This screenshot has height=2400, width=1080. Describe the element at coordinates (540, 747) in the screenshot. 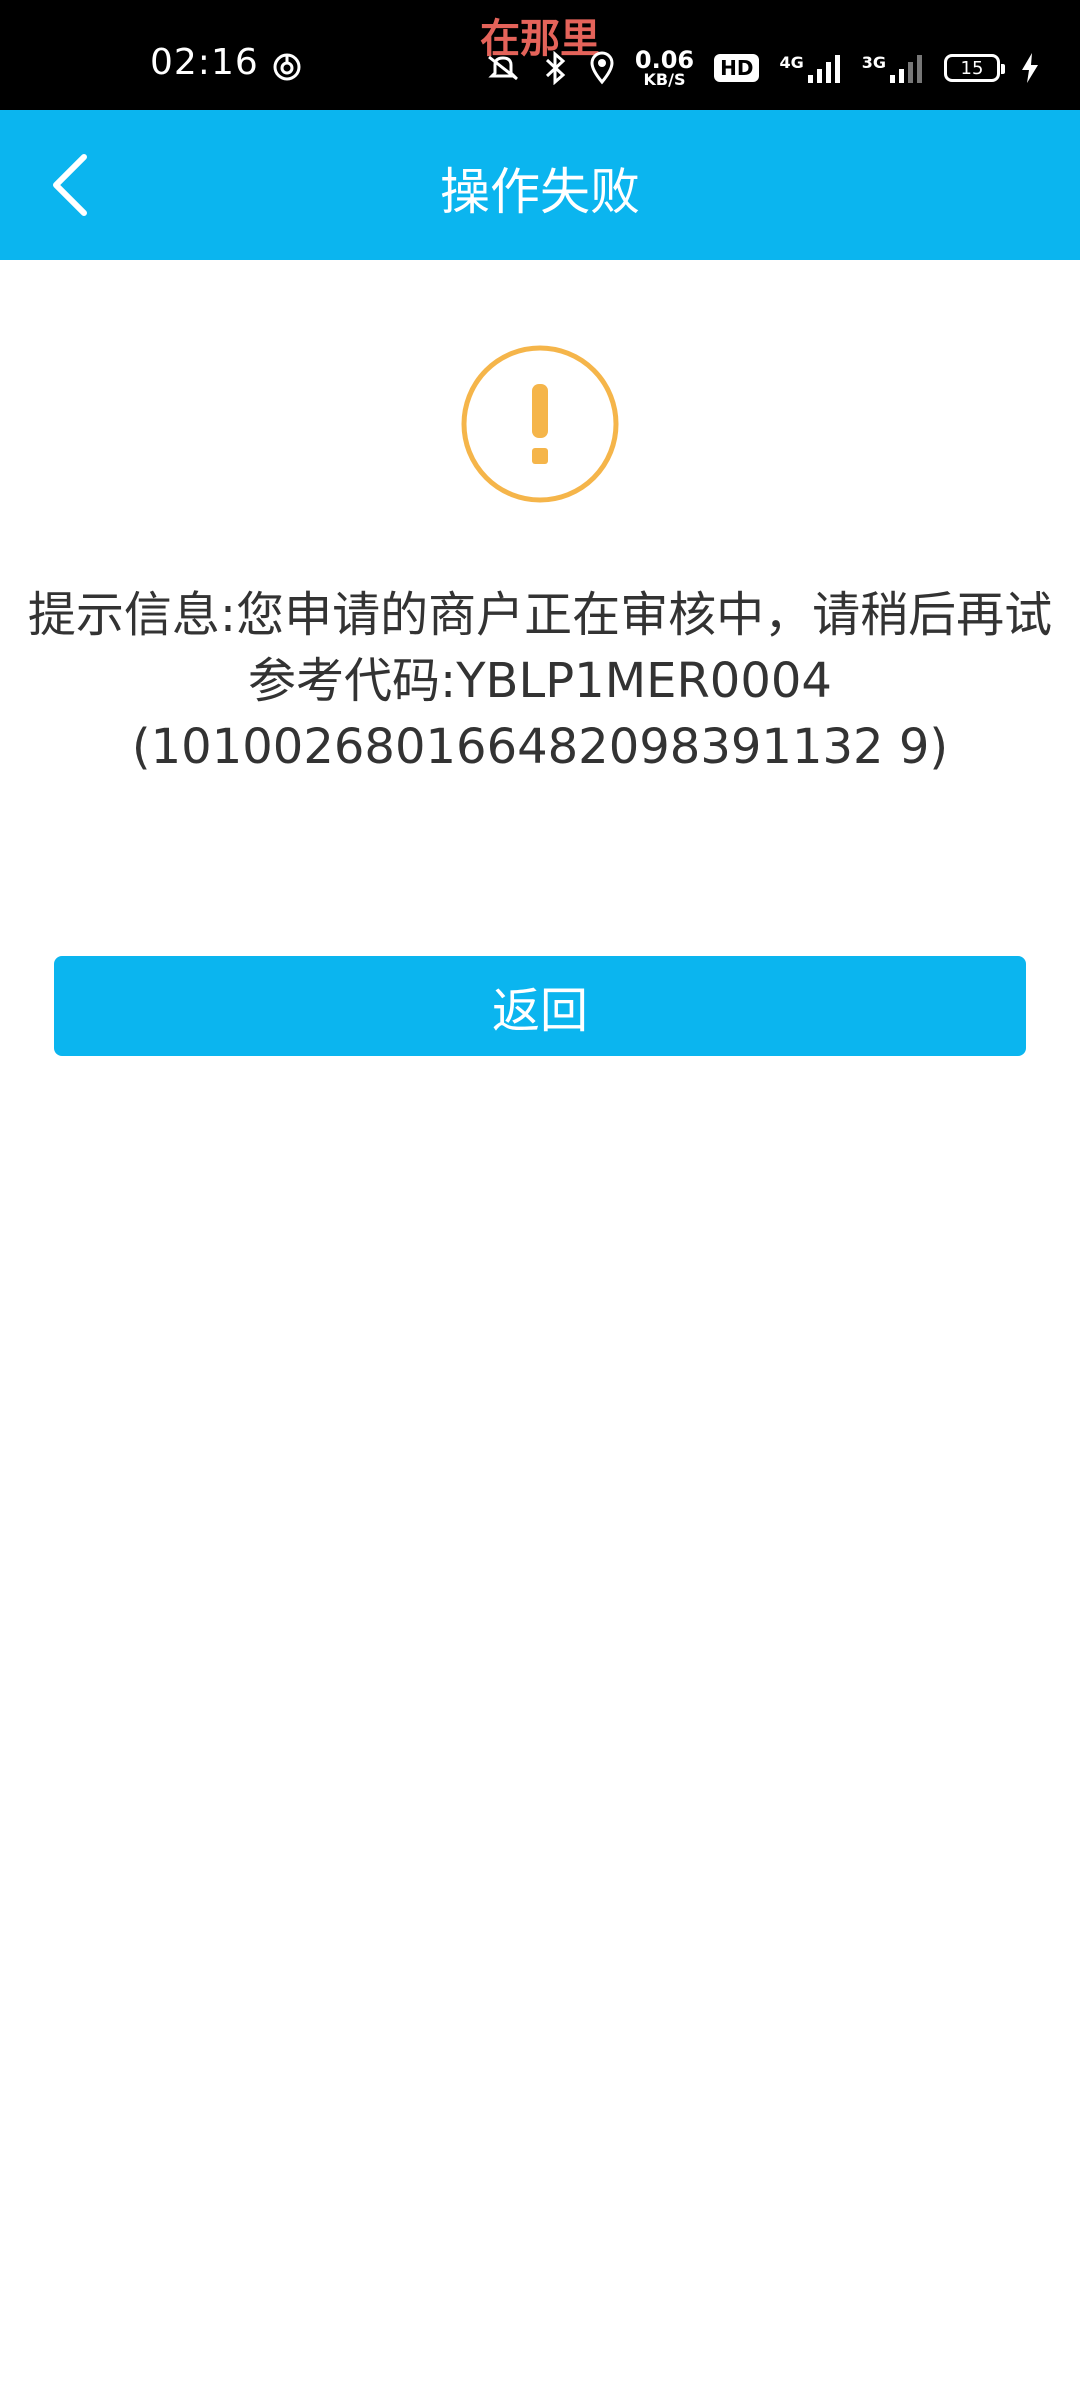

I see `message-line-3: (101002680166482098391132 9)` at that location.